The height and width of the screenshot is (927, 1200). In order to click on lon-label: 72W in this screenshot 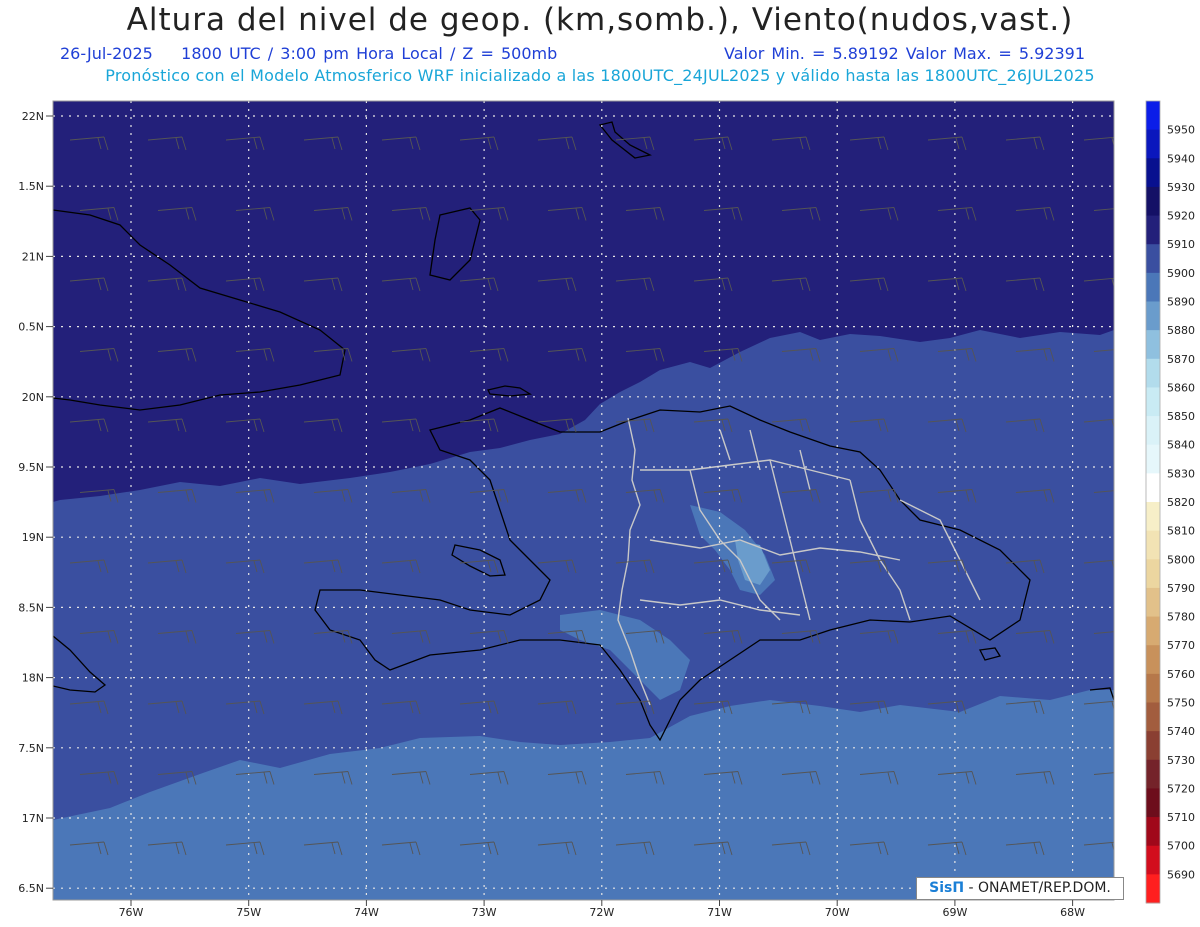, I will do `click(601, 912)`.